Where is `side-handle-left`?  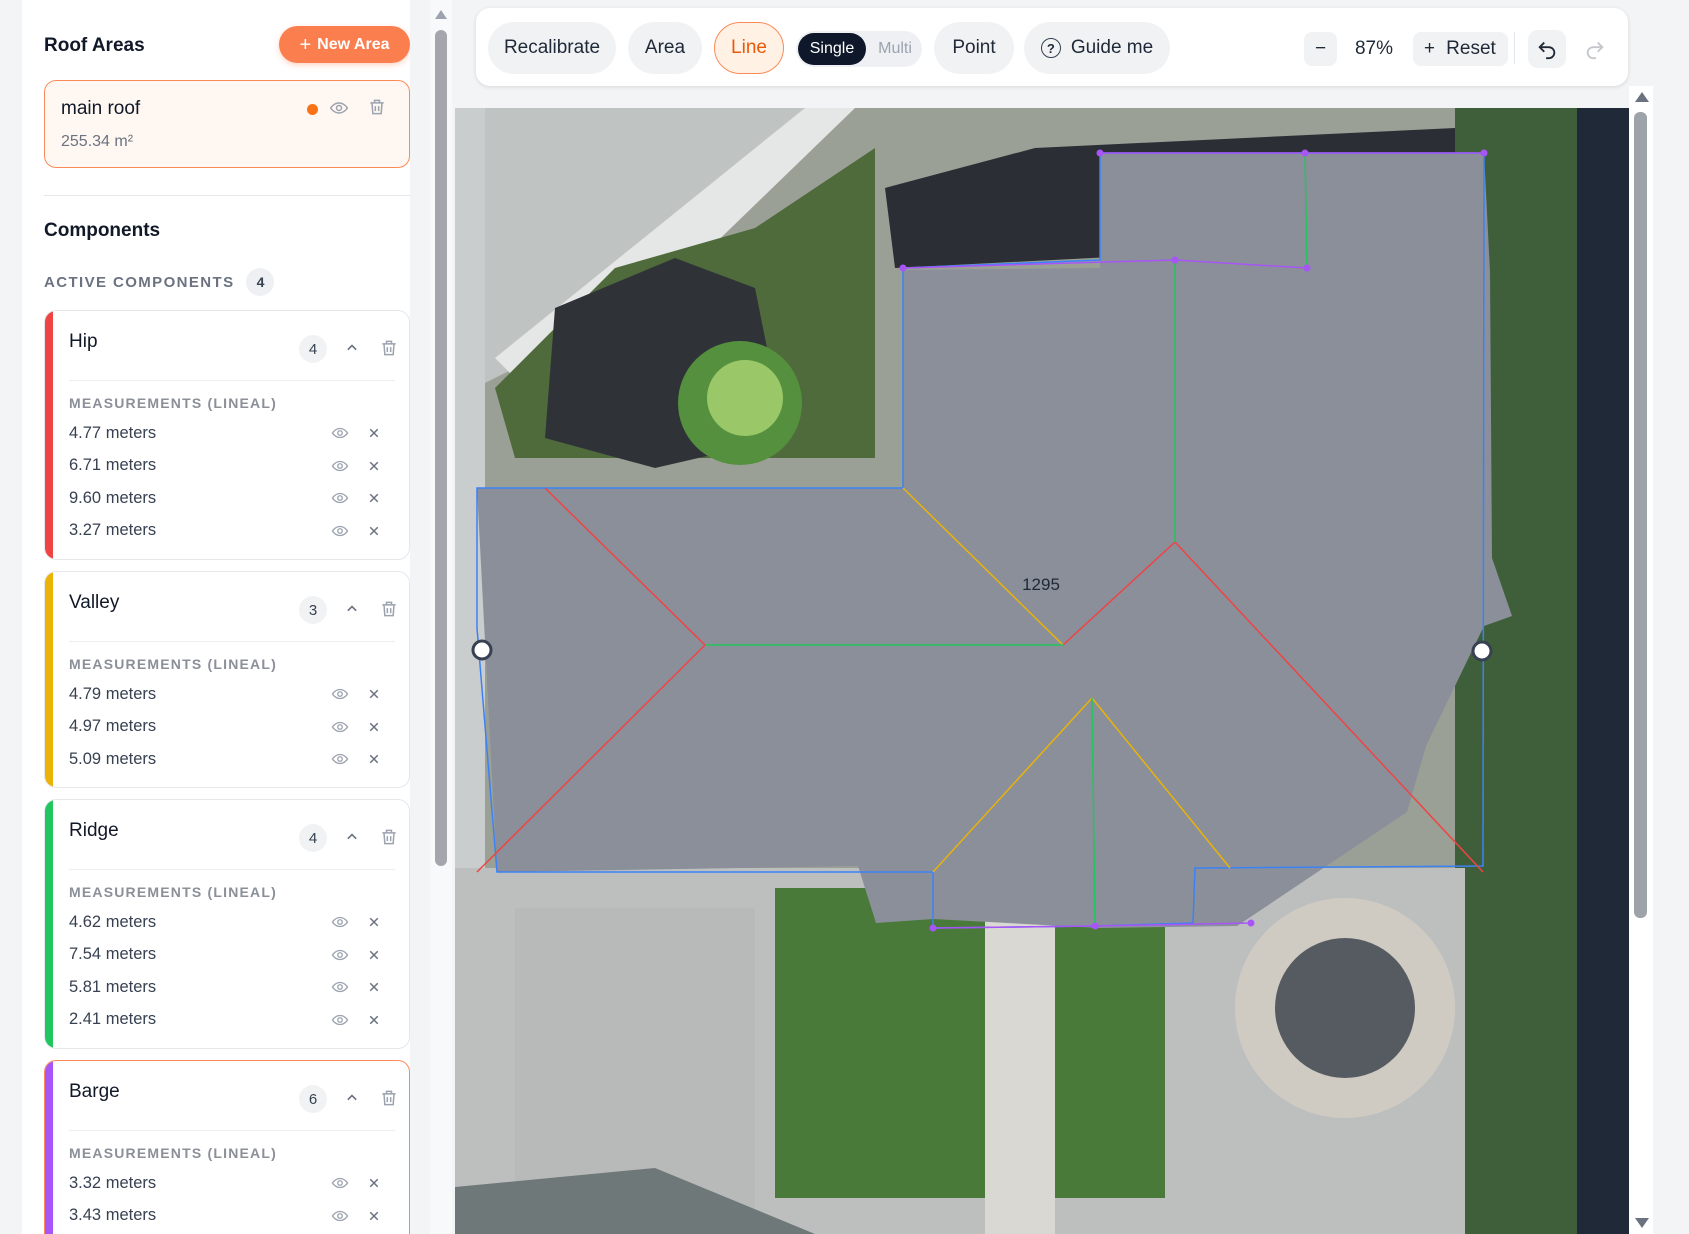 side-handle-left is located at coordinates (482, 650).